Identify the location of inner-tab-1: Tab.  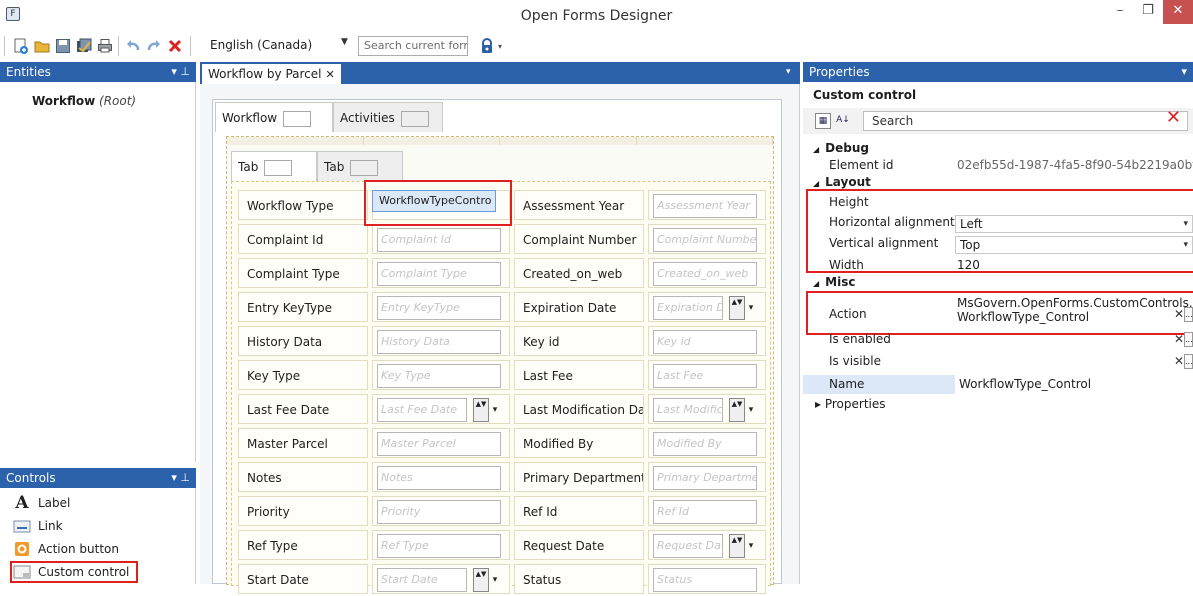
(274, 166).